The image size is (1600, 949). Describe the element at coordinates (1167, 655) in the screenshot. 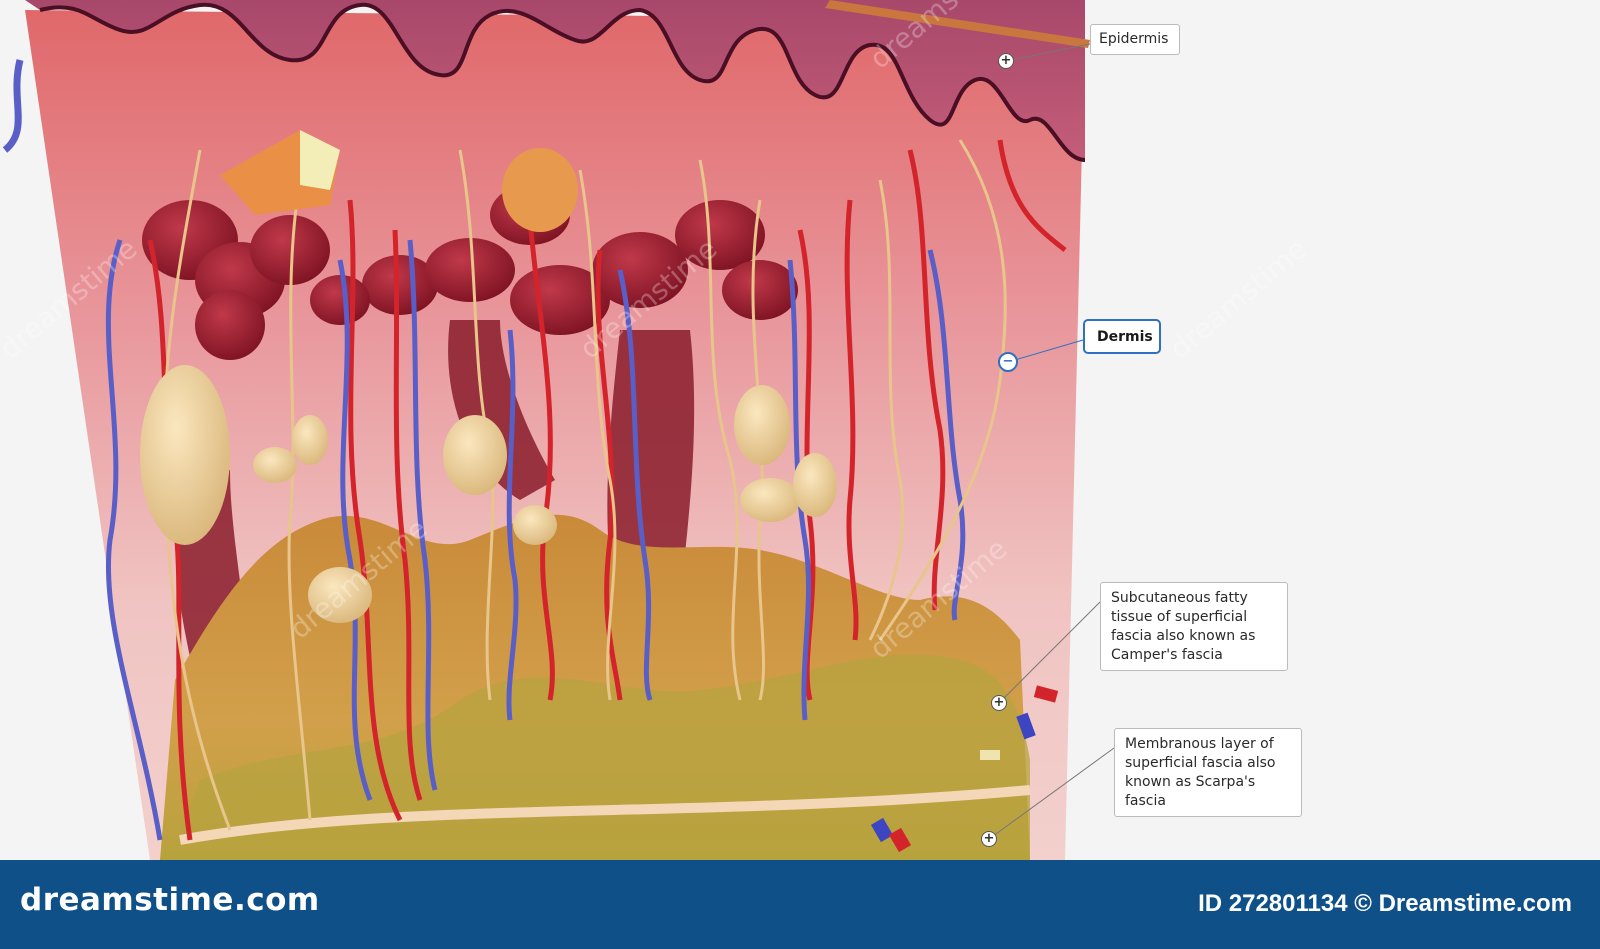

I see `campers-label-line: Camper's fascia` at that location.